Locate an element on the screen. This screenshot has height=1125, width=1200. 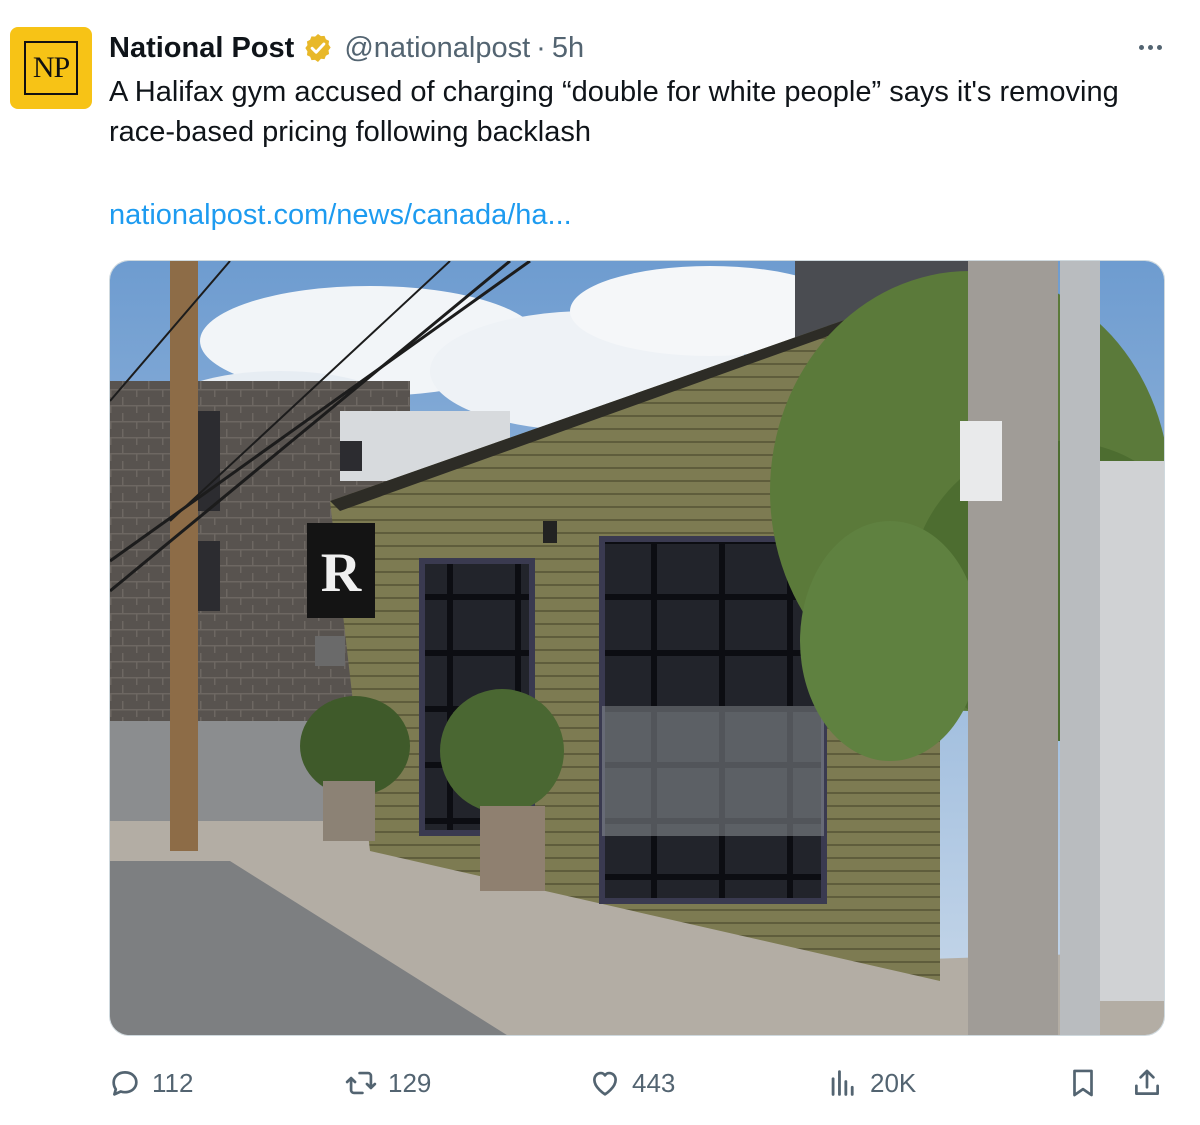
action-bar: 112 129 443 20K is located at coordinates (600, 1083).